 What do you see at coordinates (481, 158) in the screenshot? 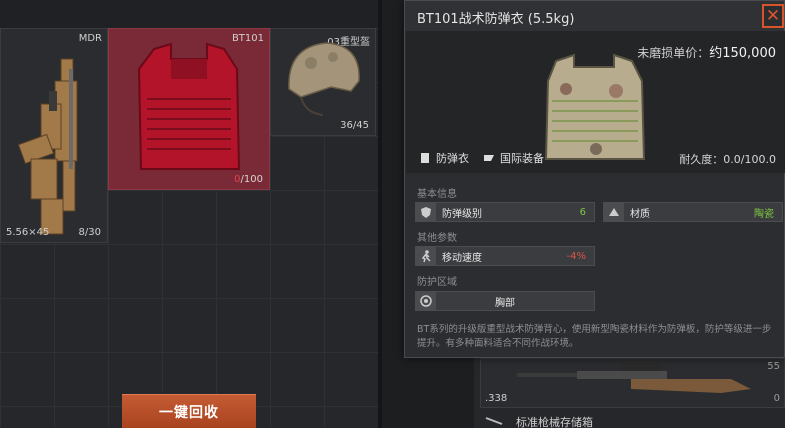
I see `item-tags: 防弹衣 国际装备` at bounding box center [481, 158].